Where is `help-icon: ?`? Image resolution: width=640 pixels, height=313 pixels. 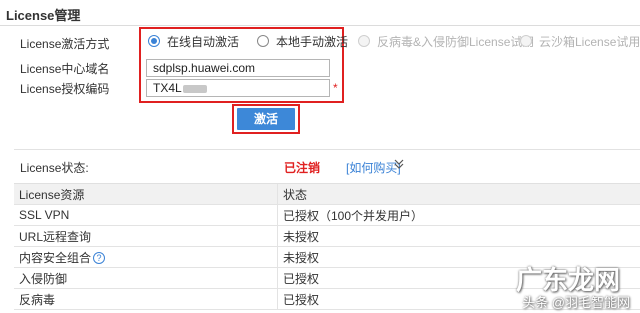 help-icon: ? is located at coordinates (99, 258).